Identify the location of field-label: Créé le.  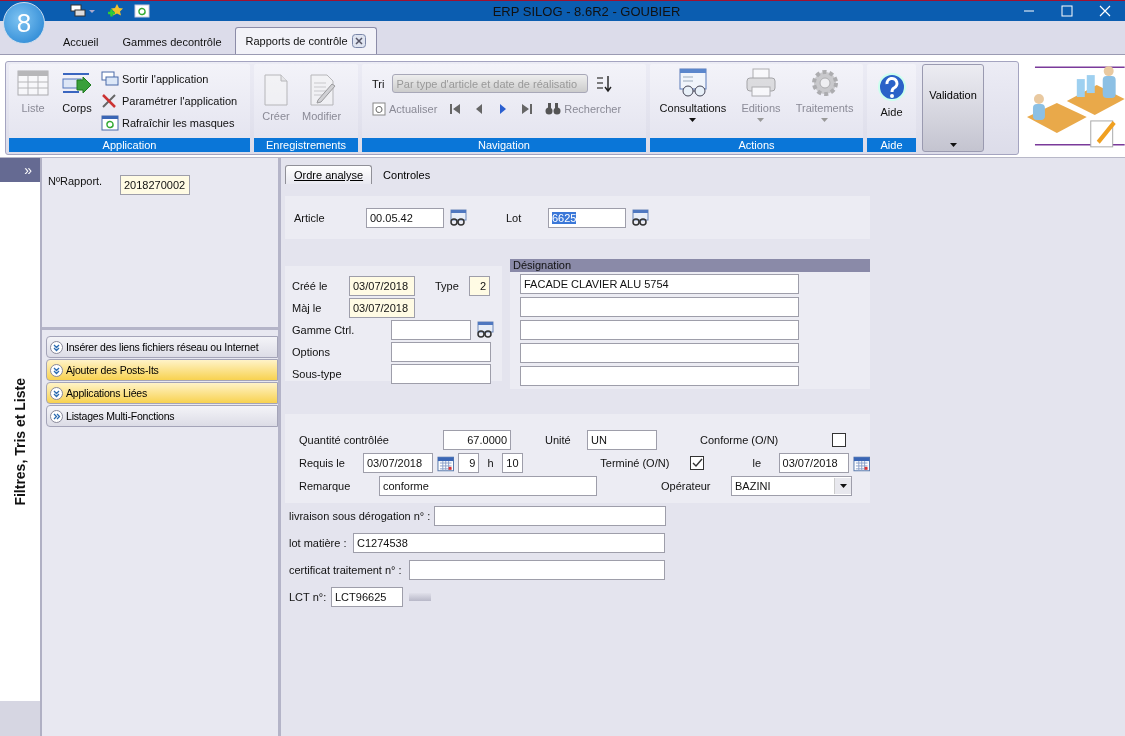
(310, 286).